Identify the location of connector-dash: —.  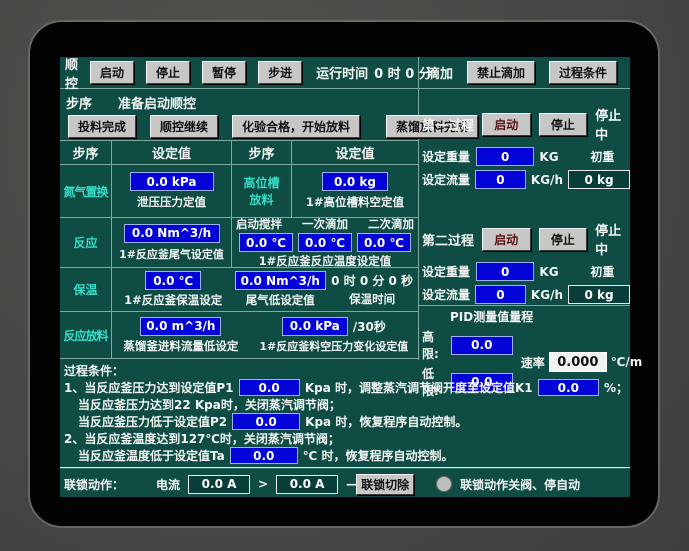
(352, 484).